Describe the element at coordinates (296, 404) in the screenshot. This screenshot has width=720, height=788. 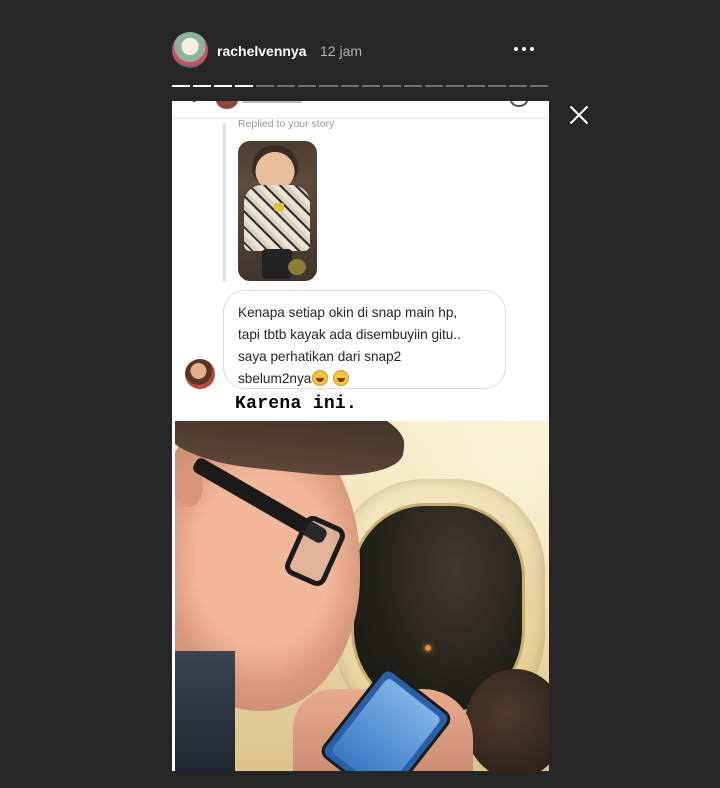
I see `story-caption: Karena ini.` at that location.